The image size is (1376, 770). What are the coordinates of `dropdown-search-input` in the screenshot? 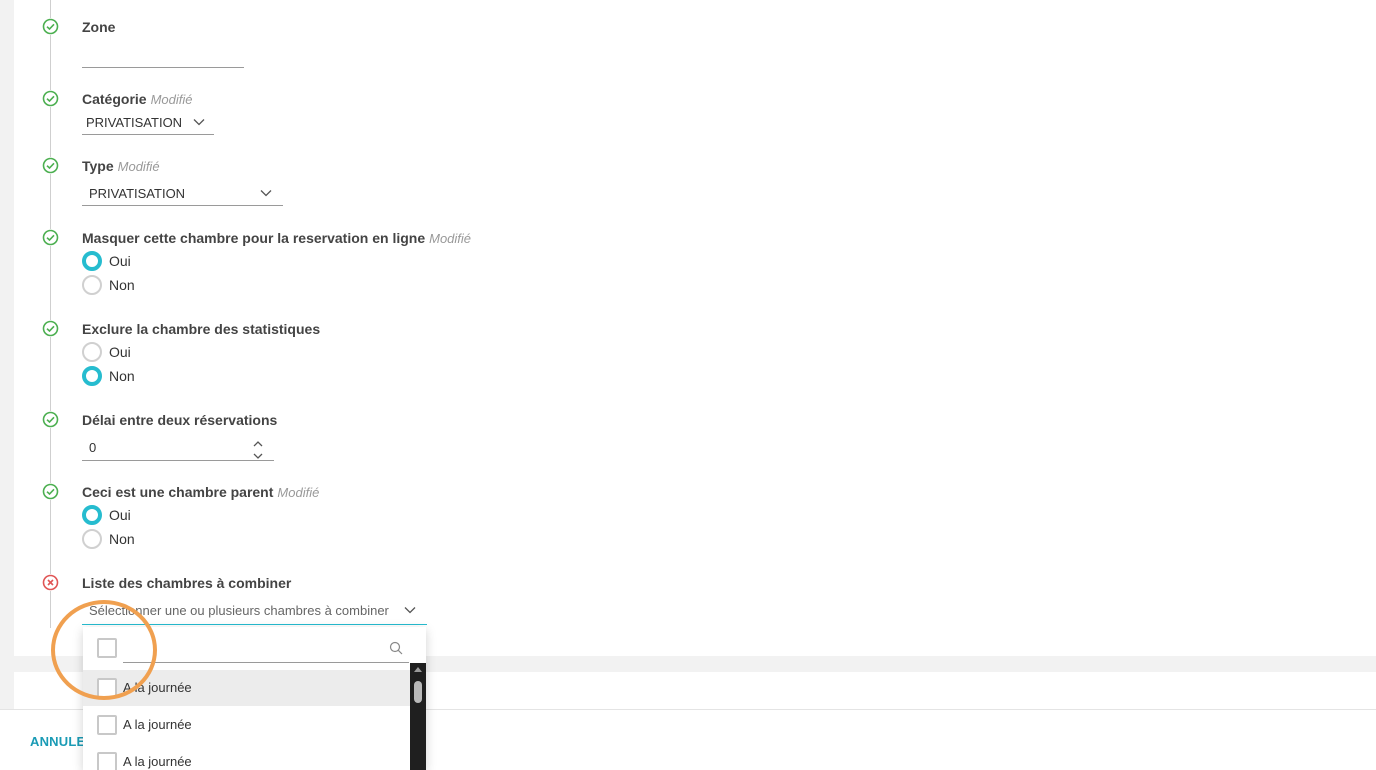 It's located at (266, 650).